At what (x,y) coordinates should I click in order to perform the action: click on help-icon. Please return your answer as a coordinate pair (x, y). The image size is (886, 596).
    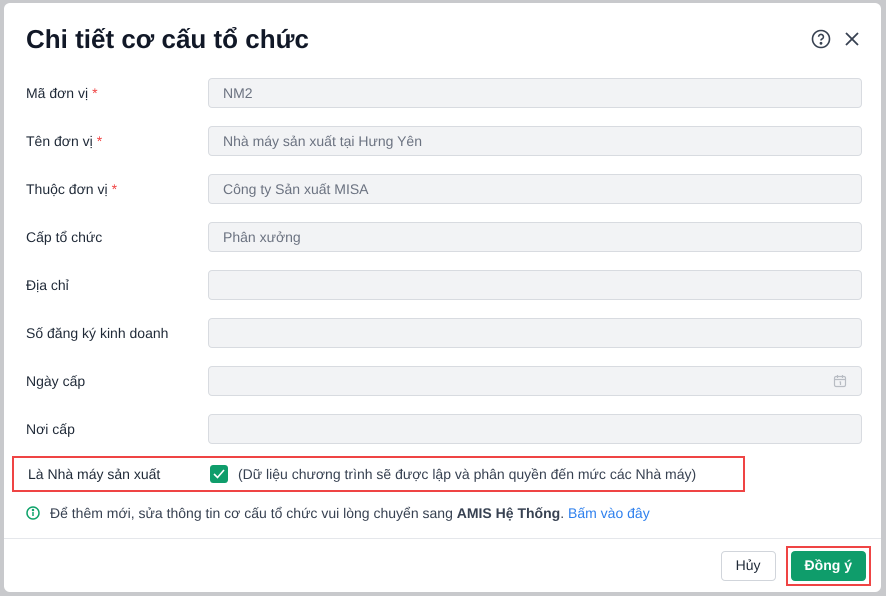
    Looking at the image, I should click on (821, 39).